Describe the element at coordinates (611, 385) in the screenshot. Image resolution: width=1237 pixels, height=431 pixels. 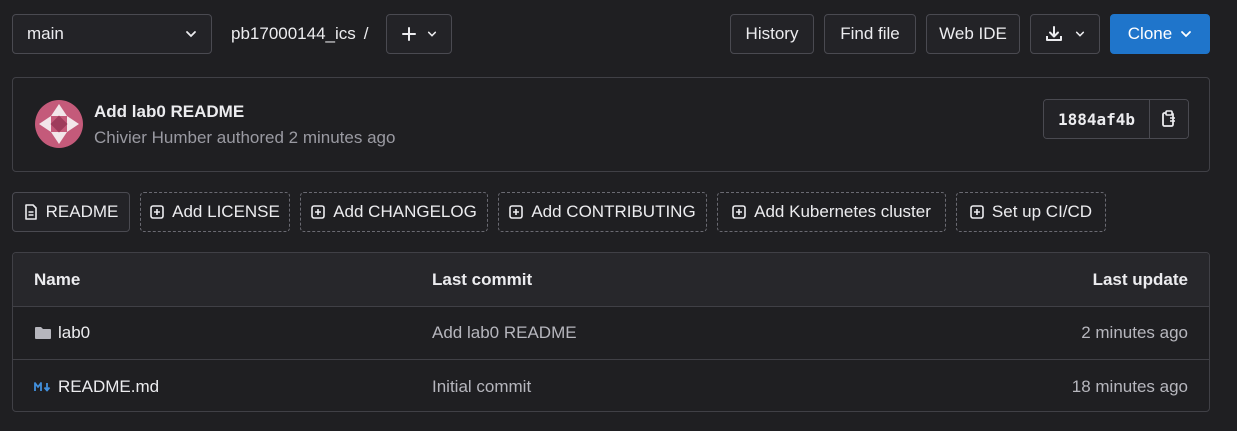
I see `table-row: README.md Initial commit 18 minutes ago` at that location.